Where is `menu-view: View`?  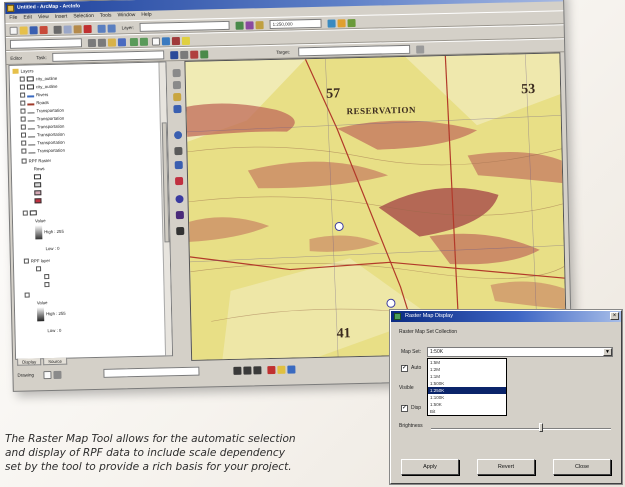 menu-view: View is located at coordinates (43, 17).